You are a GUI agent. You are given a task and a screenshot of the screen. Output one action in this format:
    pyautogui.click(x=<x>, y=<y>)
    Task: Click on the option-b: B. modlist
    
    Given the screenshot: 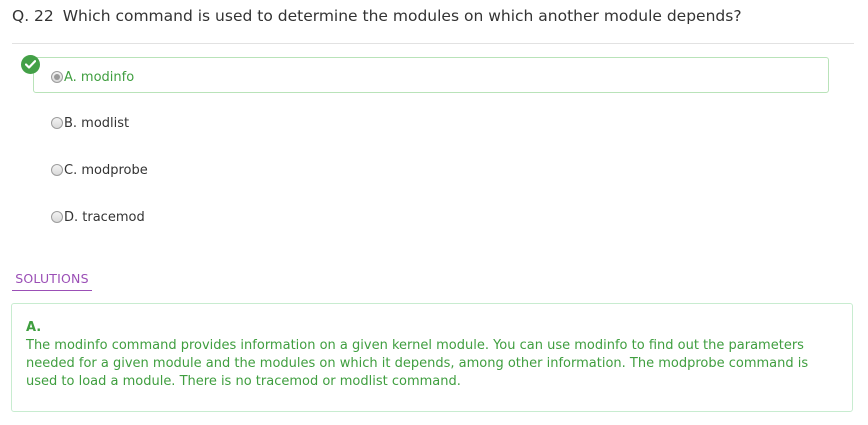 What is the action you would take?
    pyautogui.click(x=90, y=123)
    